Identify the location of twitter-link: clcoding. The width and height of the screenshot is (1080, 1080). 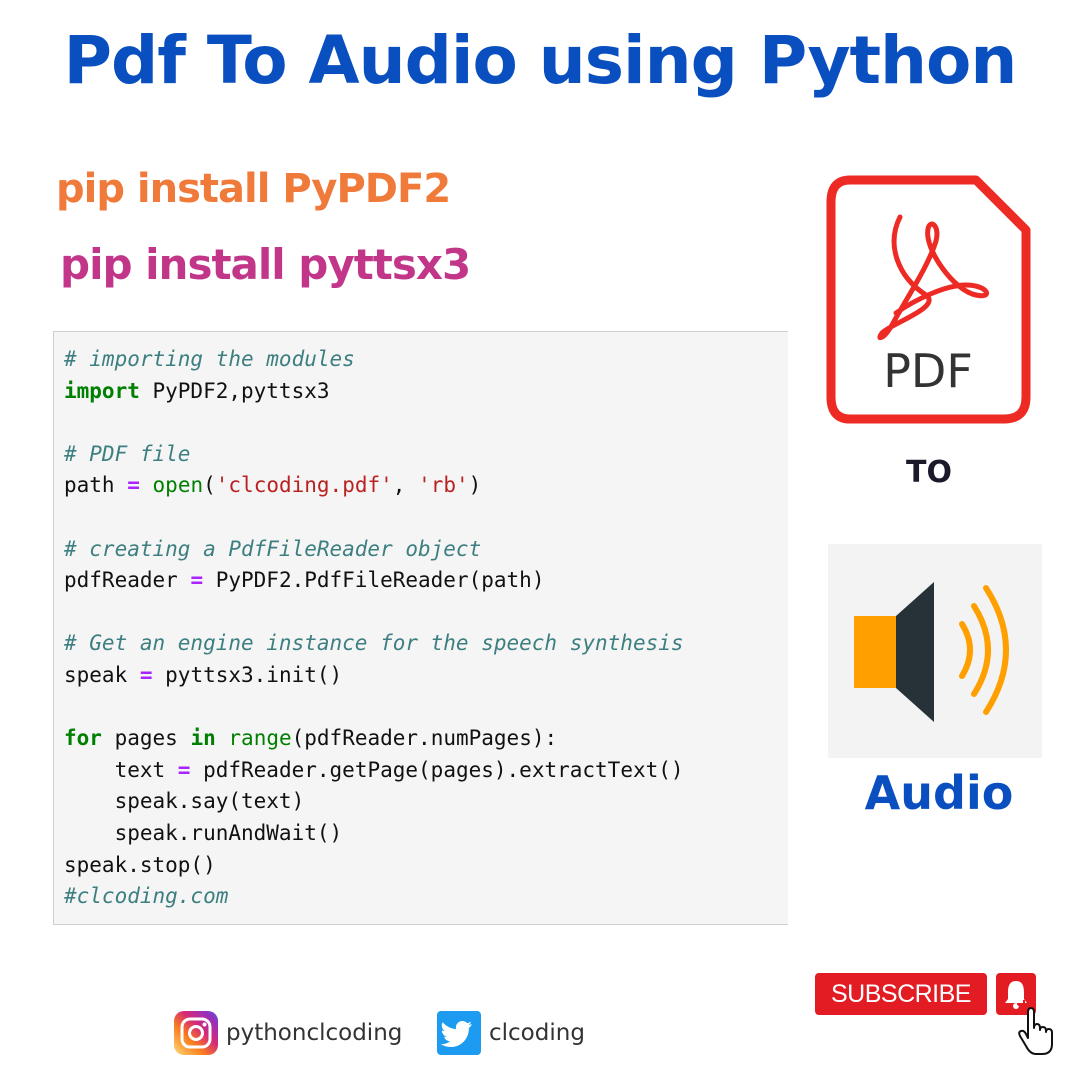
(511, 1033).